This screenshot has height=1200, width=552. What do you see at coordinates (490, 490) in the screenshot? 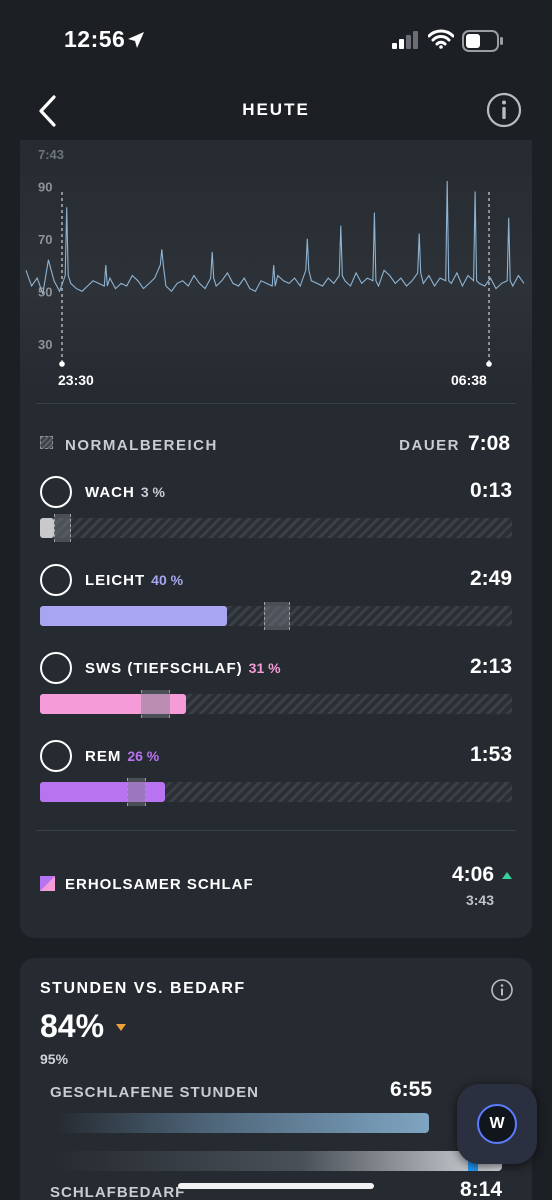
I see `stage-duration: 0:13` at bounding box center [490, 490].